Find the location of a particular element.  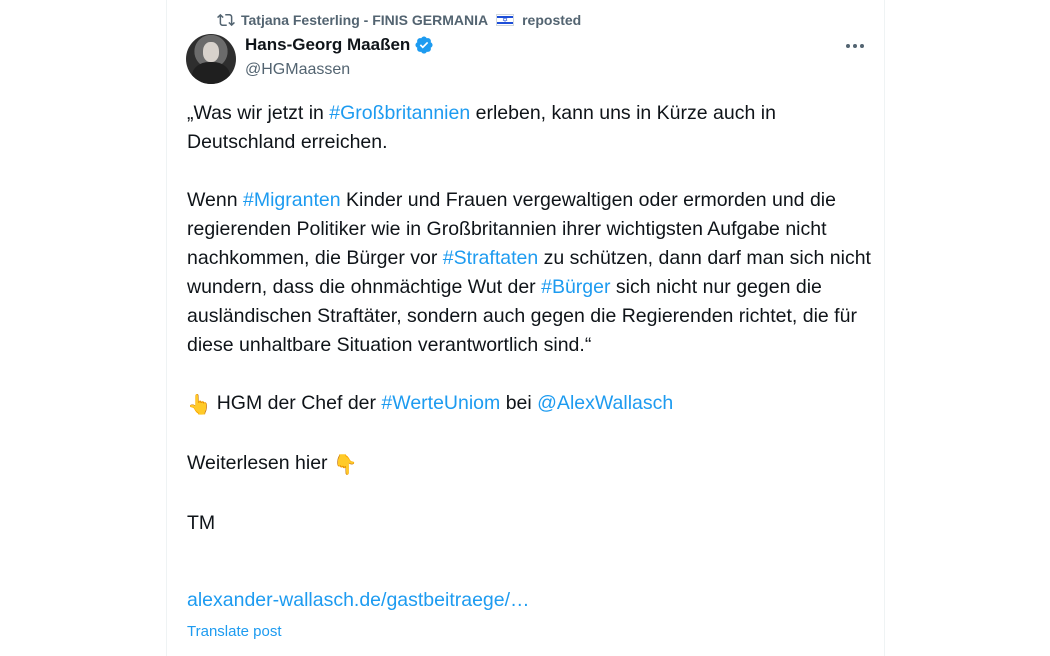

hashtag-link: #WerteUniom is located at coordinates (440, 403).